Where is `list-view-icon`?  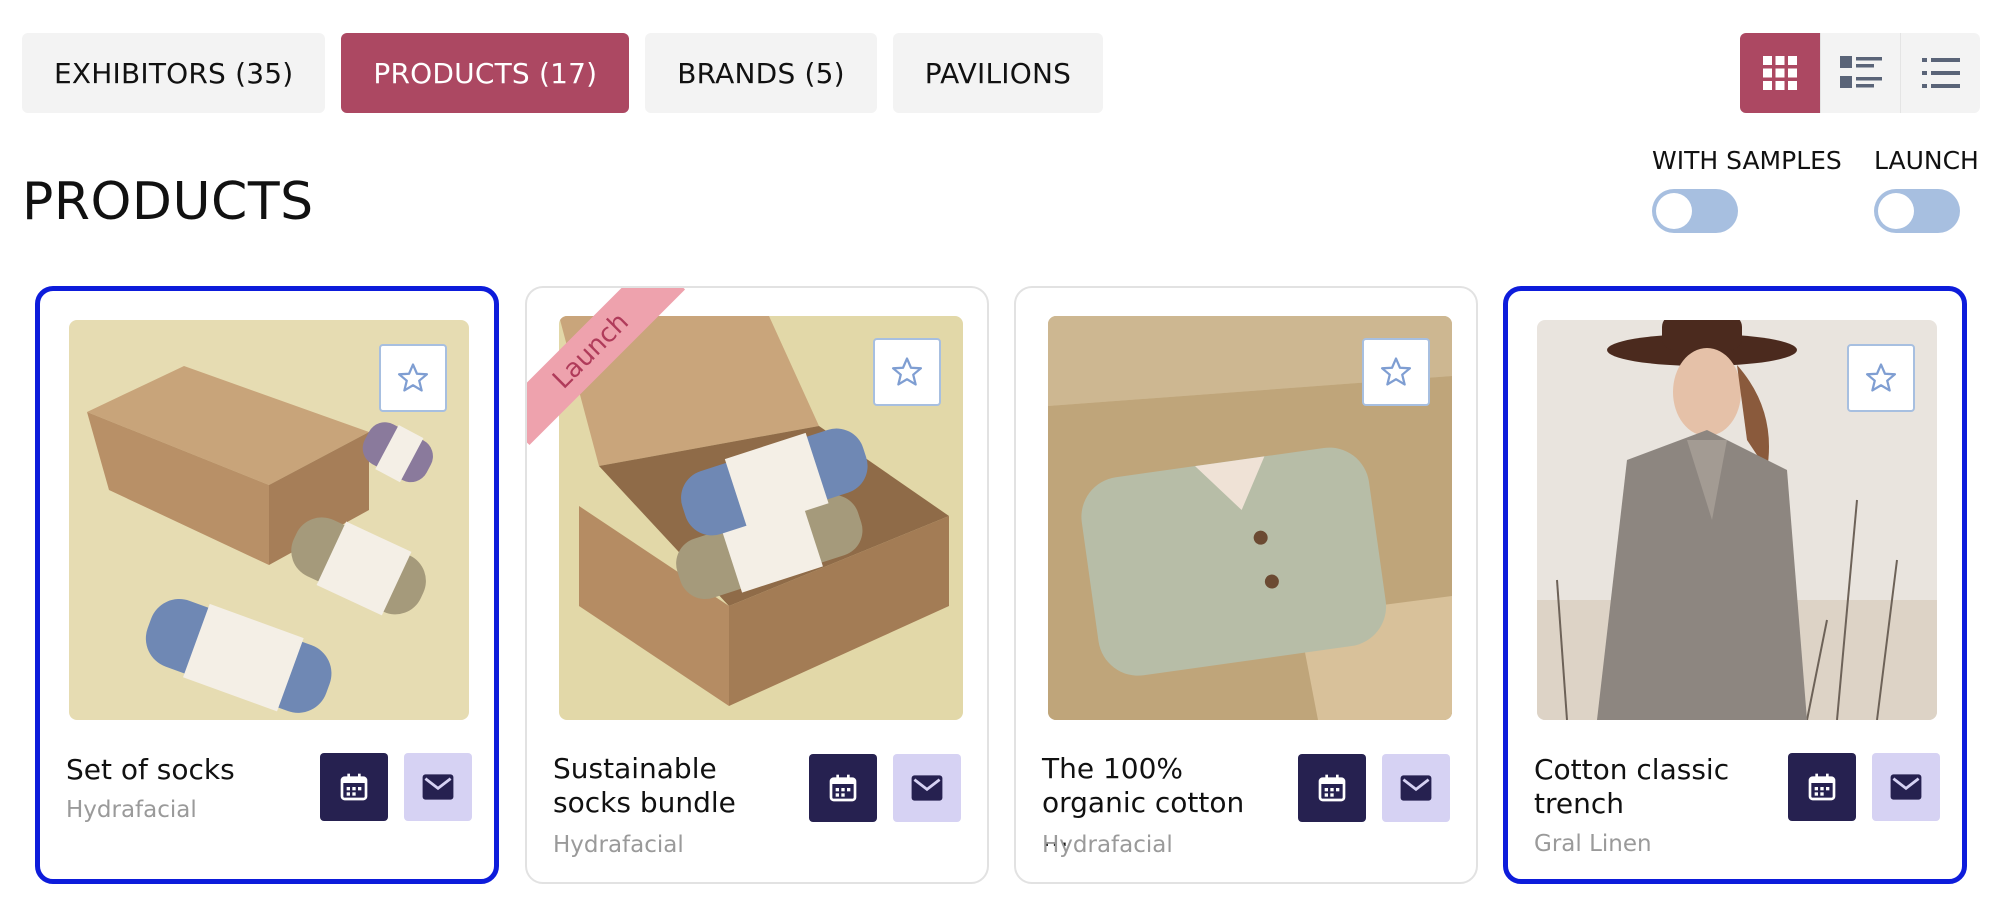
list-view-icon is located at coordinates (1940, 73).